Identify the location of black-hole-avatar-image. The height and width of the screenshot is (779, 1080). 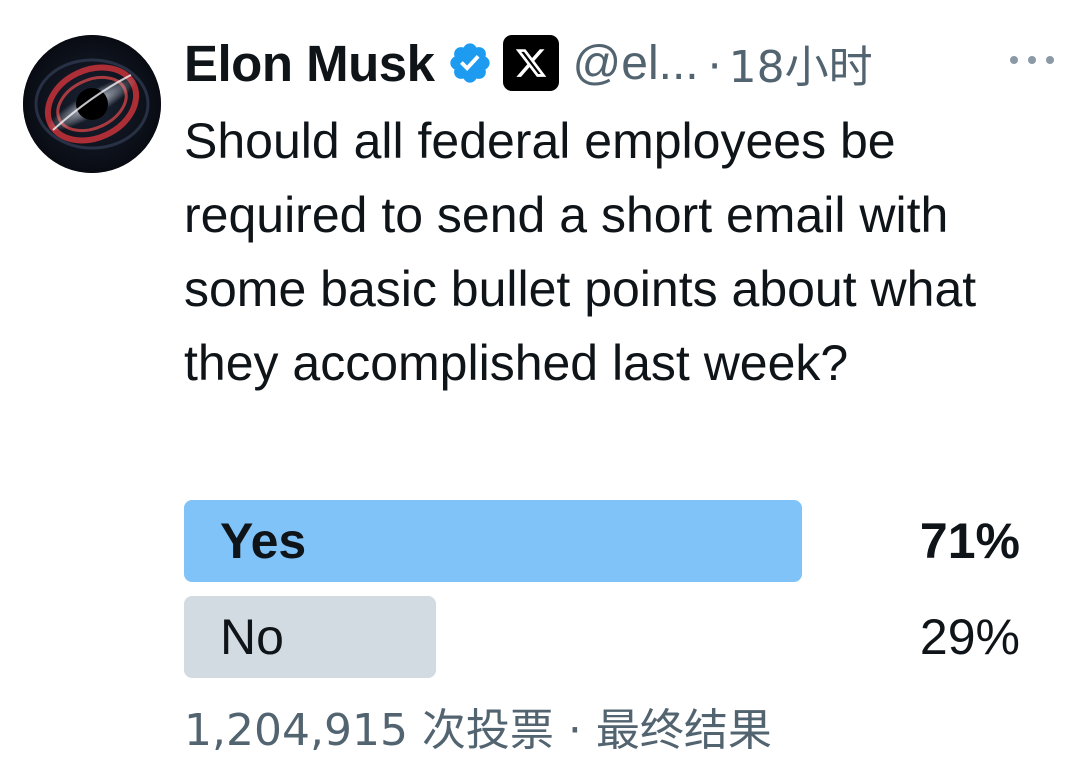
(92, 104).